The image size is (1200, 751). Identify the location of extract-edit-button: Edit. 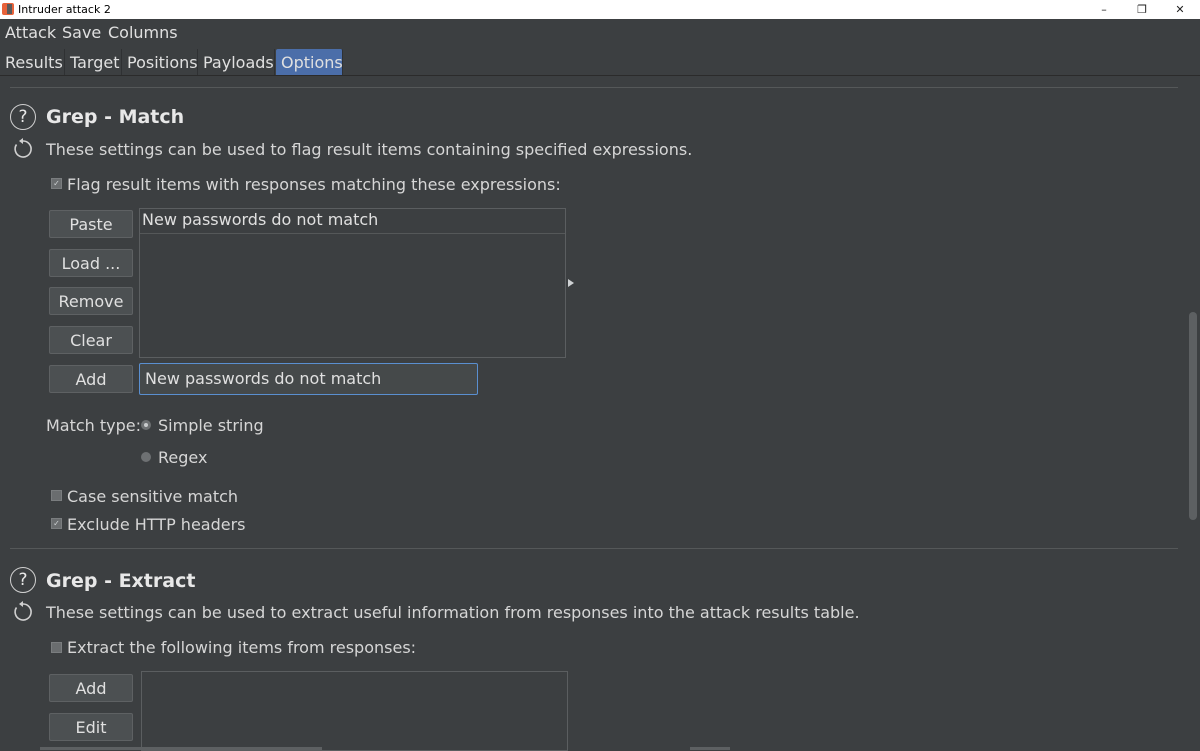
(91, 727).